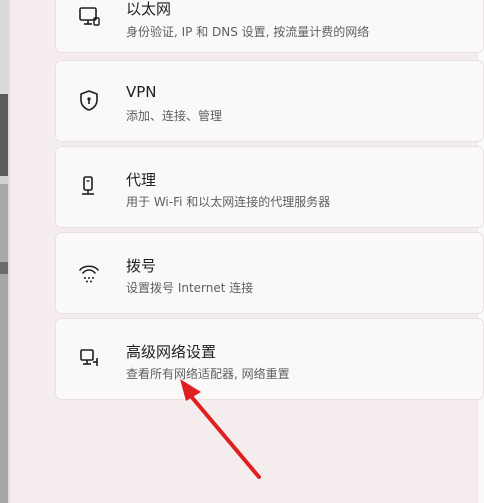 The width and height of the screenshot is (484, 503). Describe the element at coordinates (269, 101) in the screenshot. I see `settings-item-vpn: VPN 添加、连接、管理` at that location.